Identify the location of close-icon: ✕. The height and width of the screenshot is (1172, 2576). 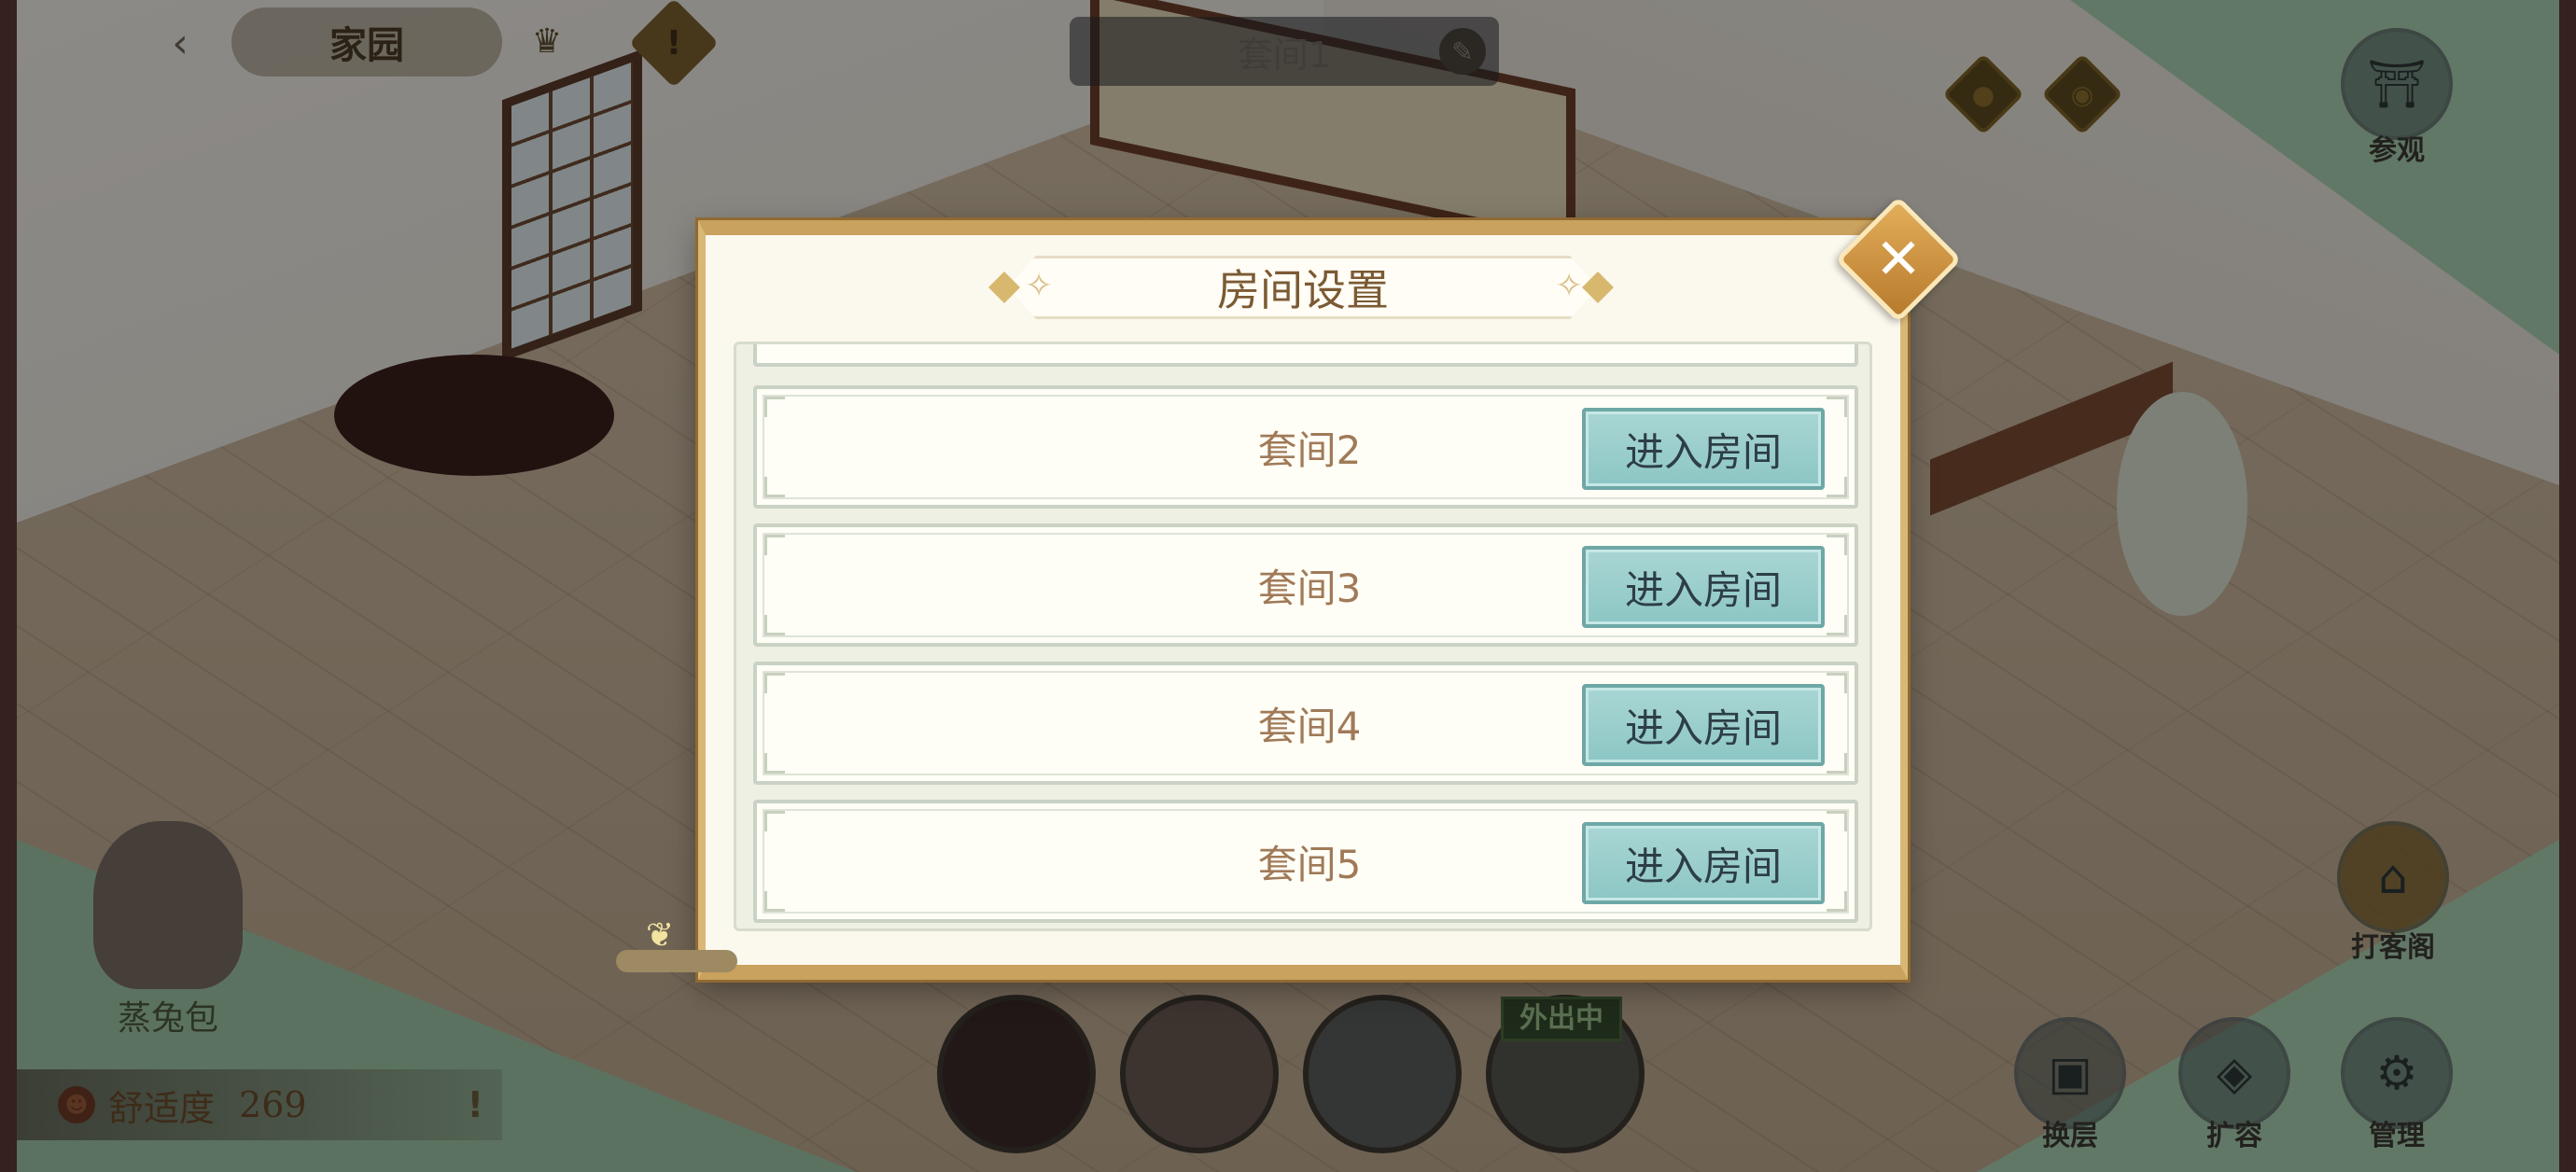
(1898, 259).